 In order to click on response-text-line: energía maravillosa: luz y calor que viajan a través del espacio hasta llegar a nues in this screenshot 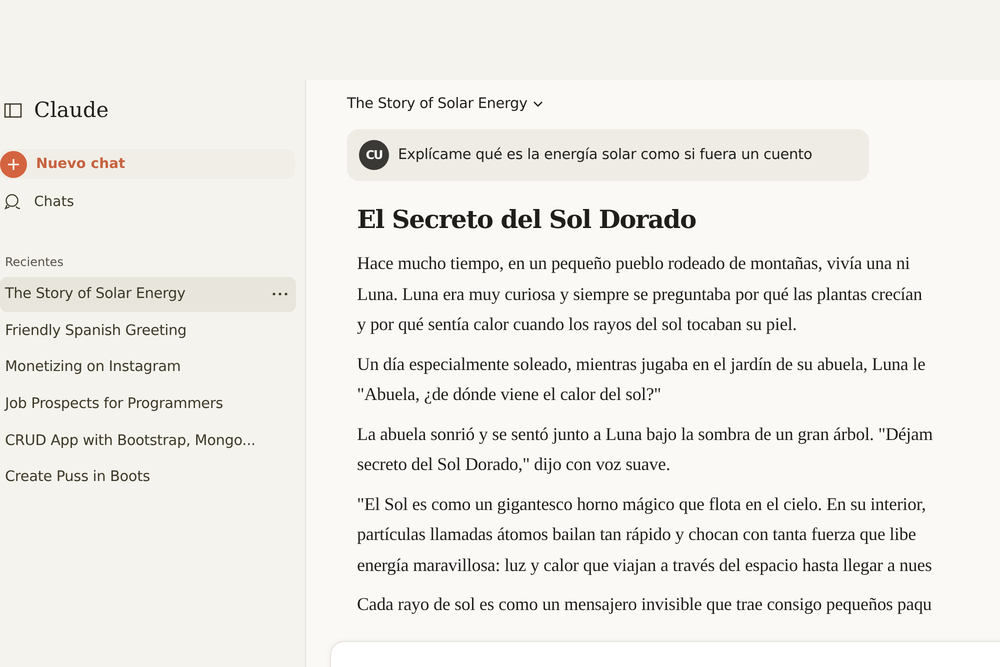, I will do `click(645, 565)`.